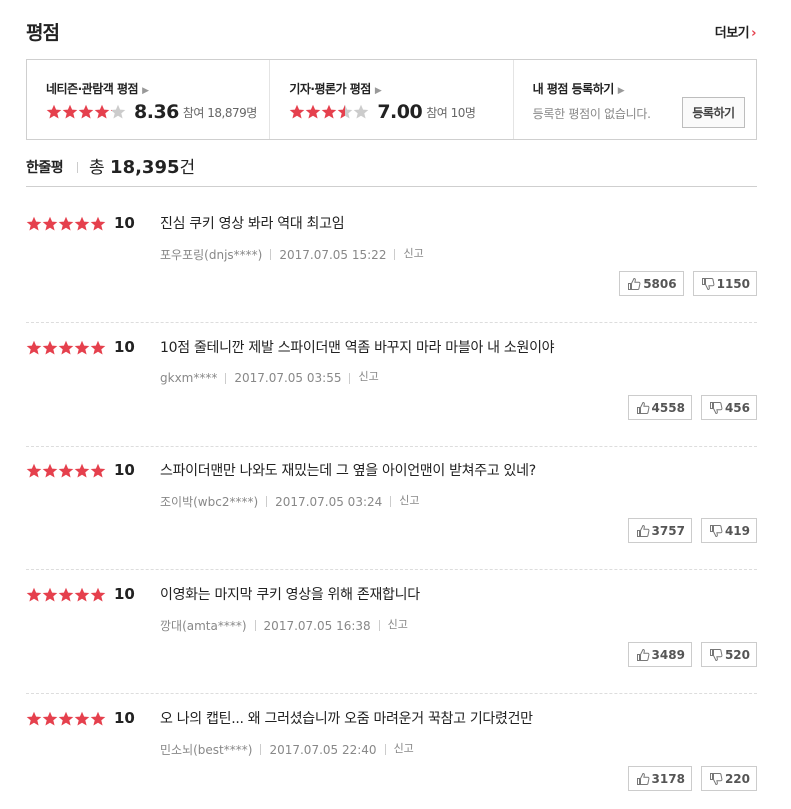 Image resolution: width=791 pixels, height=809 pixels. Describe the element at coordinates (737, 530) in the screenshot. I see `dislike-count: 419` at that location.